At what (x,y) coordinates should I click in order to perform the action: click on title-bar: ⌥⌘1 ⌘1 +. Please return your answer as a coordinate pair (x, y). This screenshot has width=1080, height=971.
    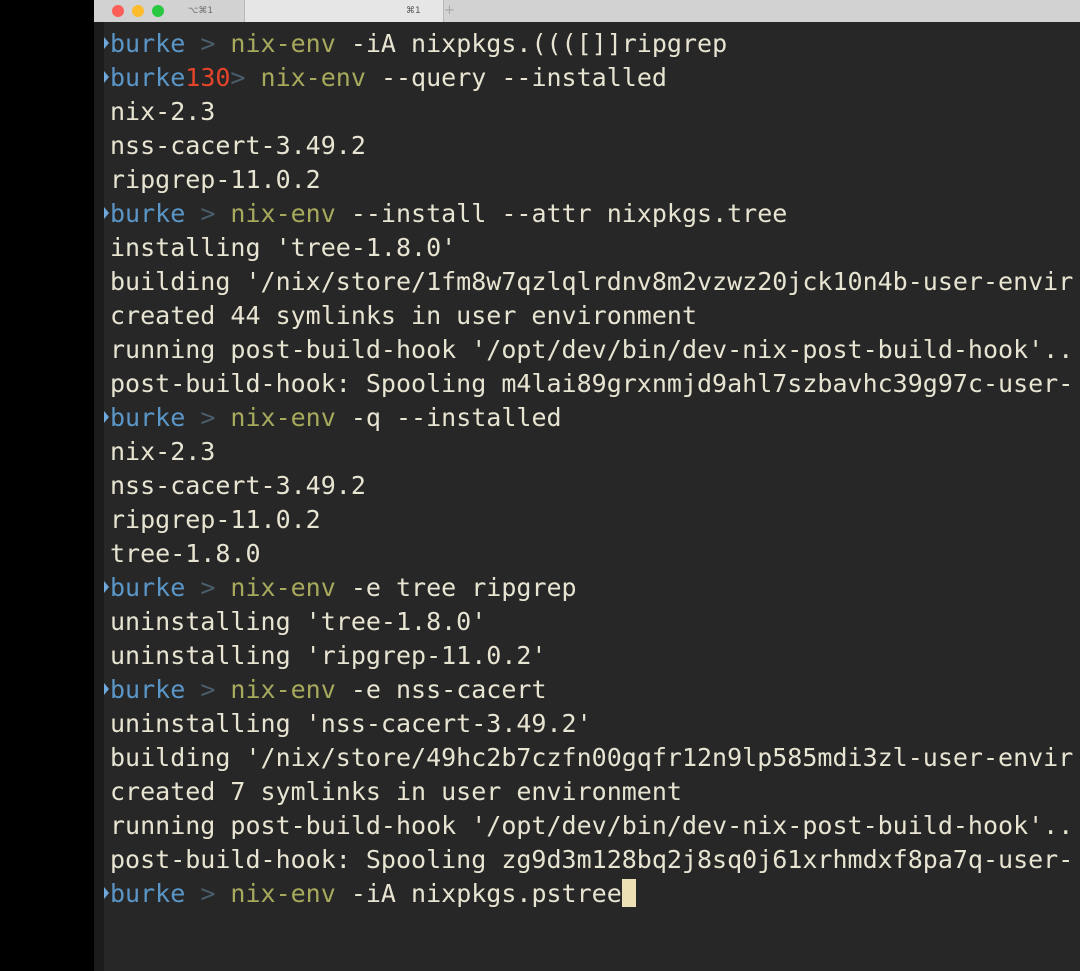
    Looking at the image, I should click on (587, 11).